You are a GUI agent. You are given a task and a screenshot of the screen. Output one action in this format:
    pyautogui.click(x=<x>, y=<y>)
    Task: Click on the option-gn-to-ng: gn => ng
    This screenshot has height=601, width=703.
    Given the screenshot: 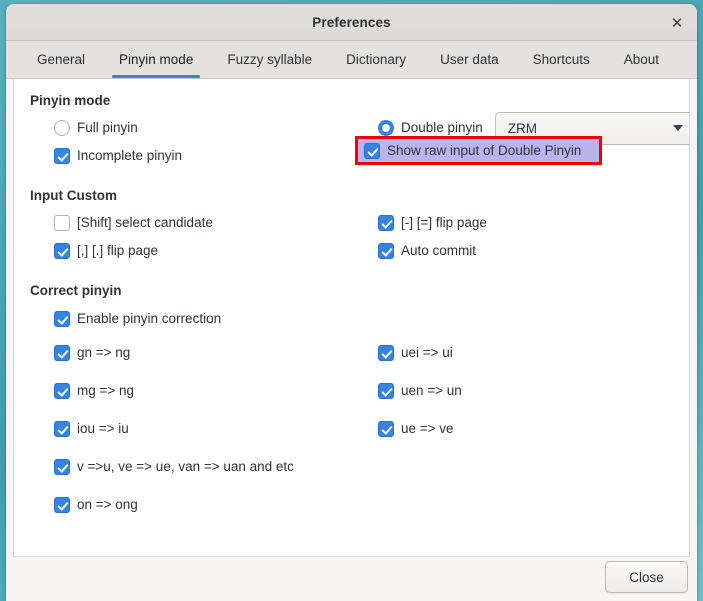 What is the action you would take?
    pyautogui.click(x=92, y=353)
    